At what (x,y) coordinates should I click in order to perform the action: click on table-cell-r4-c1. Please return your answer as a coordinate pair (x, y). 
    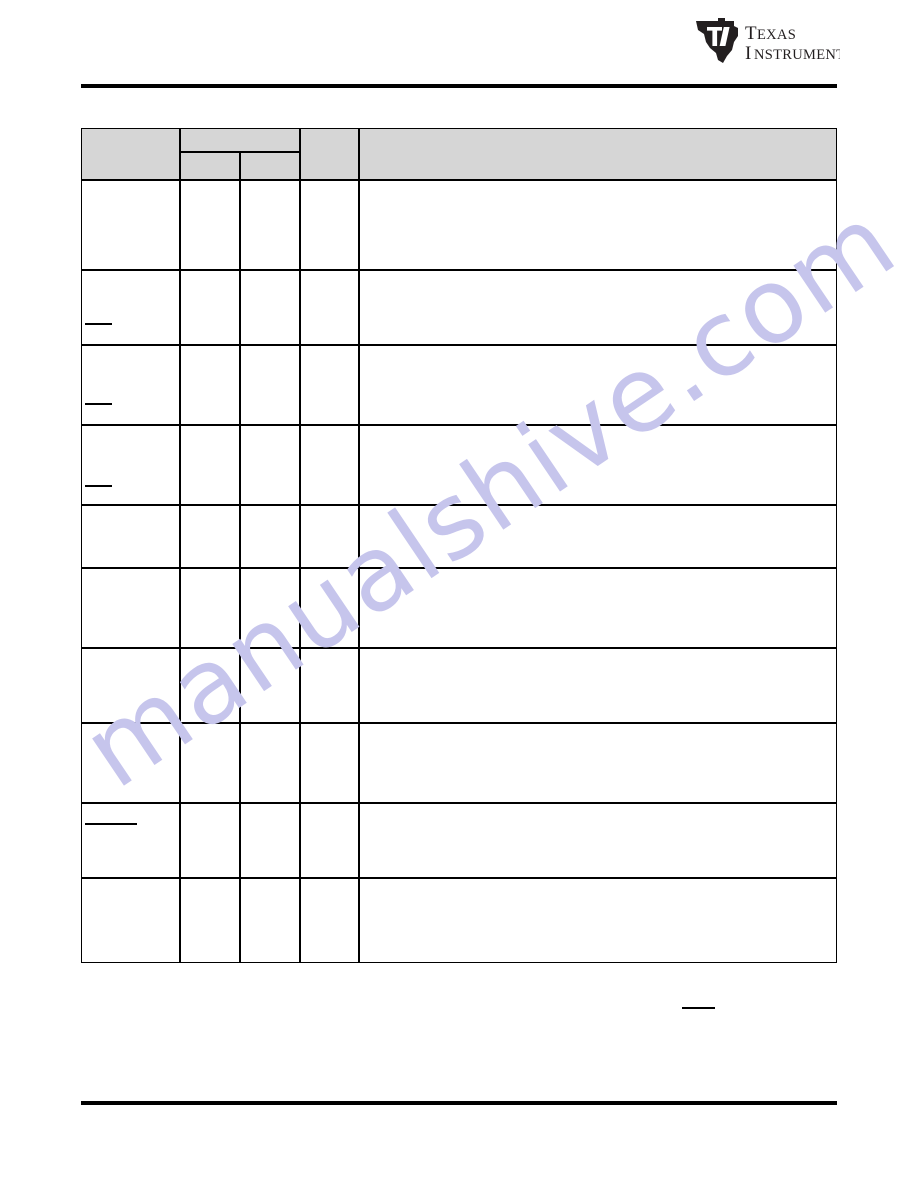
    Looking at the image, I should click on (130, 465).